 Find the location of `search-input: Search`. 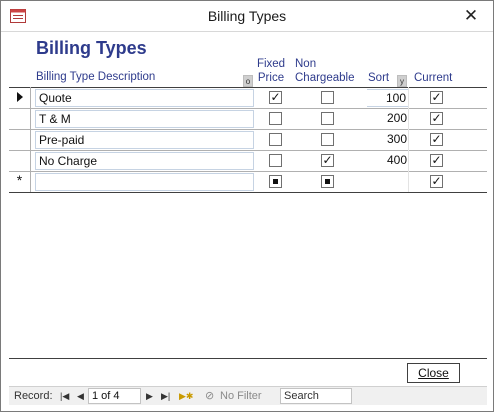

search-input: Search is located at coordinates (316, 396).